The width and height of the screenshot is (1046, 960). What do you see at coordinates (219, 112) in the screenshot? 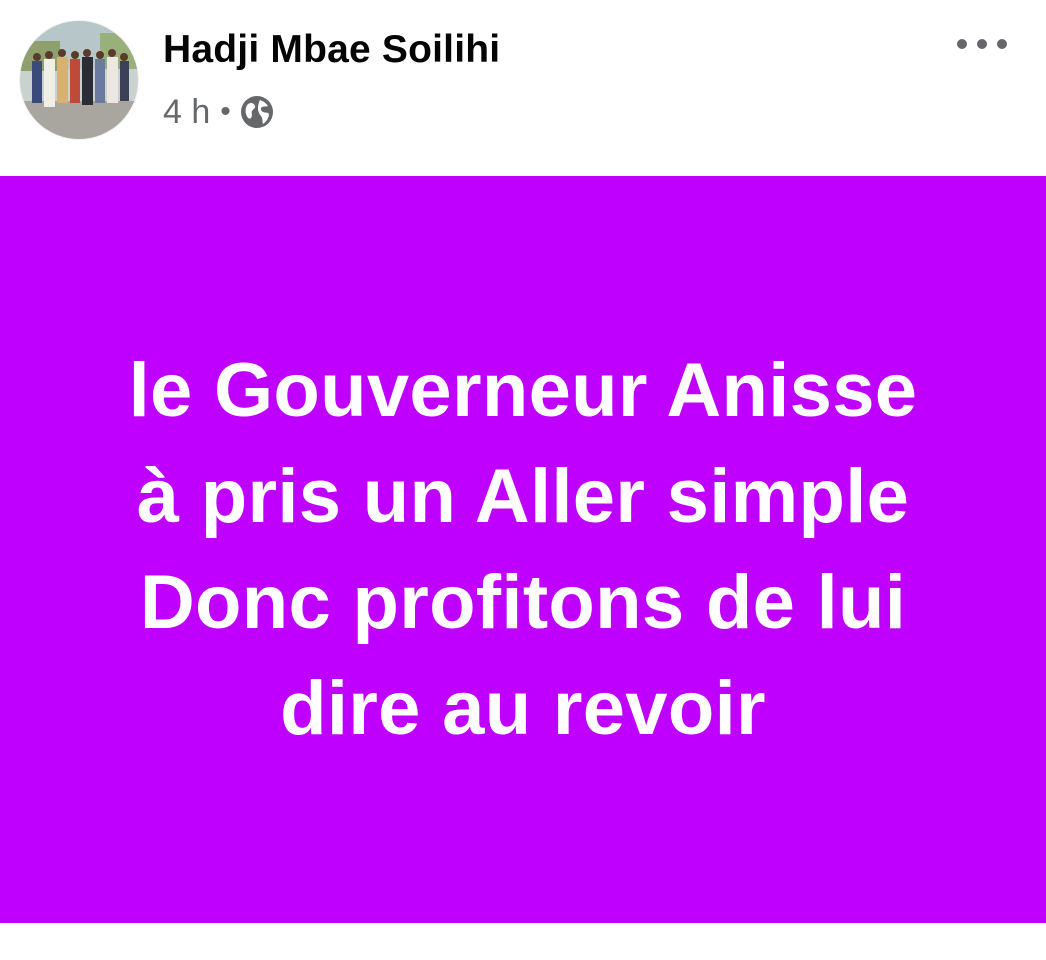
I see `post-meta: 4 h •` at bounding box center [219, 112].